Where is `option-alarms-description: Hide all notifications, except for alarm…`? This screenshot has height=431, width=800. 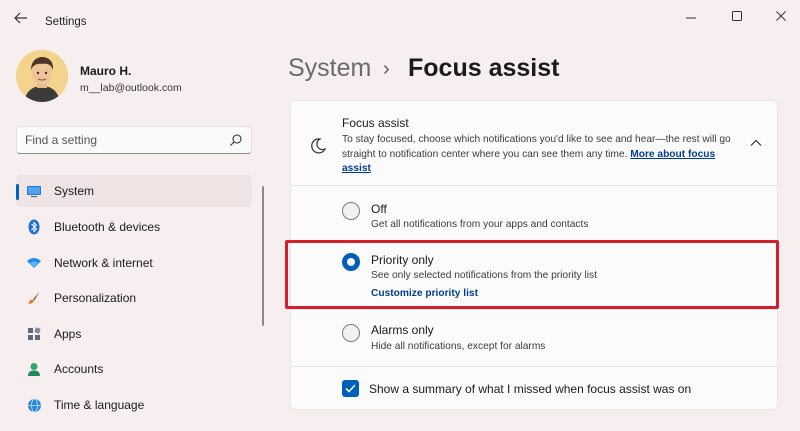 option-alarms-description: Hide all notifications, except for alarm… is located at coordinates (458, 346).